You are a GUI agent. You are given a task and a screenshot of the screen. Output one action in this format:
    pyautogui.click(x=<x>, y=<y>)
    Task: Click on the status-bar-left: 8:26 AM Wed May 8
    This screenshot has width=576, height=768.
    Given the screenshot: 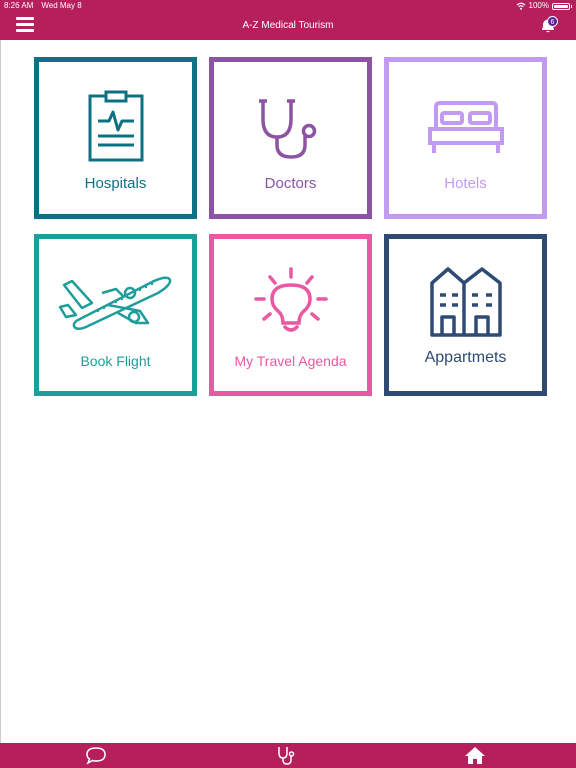 What is the action you would take?
    pyautogui.click(x=43, y=6)
    